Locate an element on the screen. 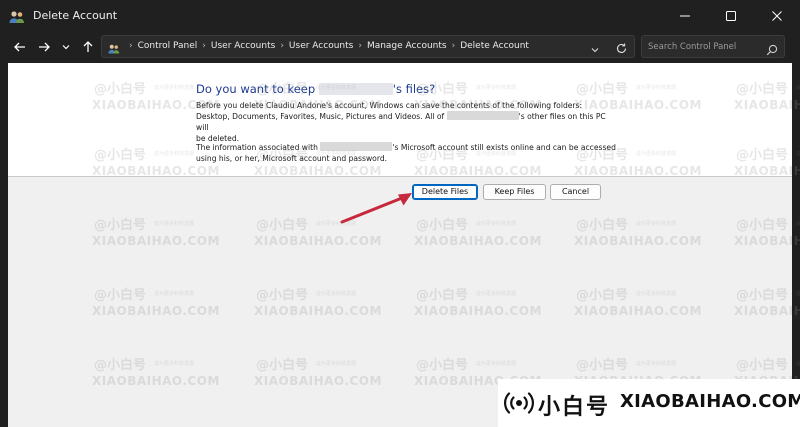 The width and height of the screenshot is (800, 427). back-button is located at coordinates (20, 47).